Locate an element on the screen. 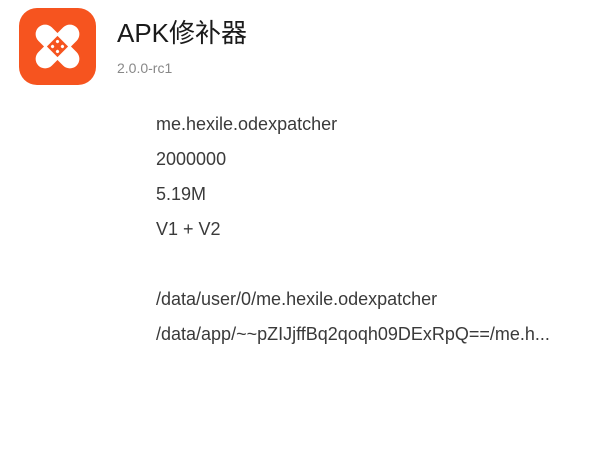  empty-row is located at coordinates (379, 269).